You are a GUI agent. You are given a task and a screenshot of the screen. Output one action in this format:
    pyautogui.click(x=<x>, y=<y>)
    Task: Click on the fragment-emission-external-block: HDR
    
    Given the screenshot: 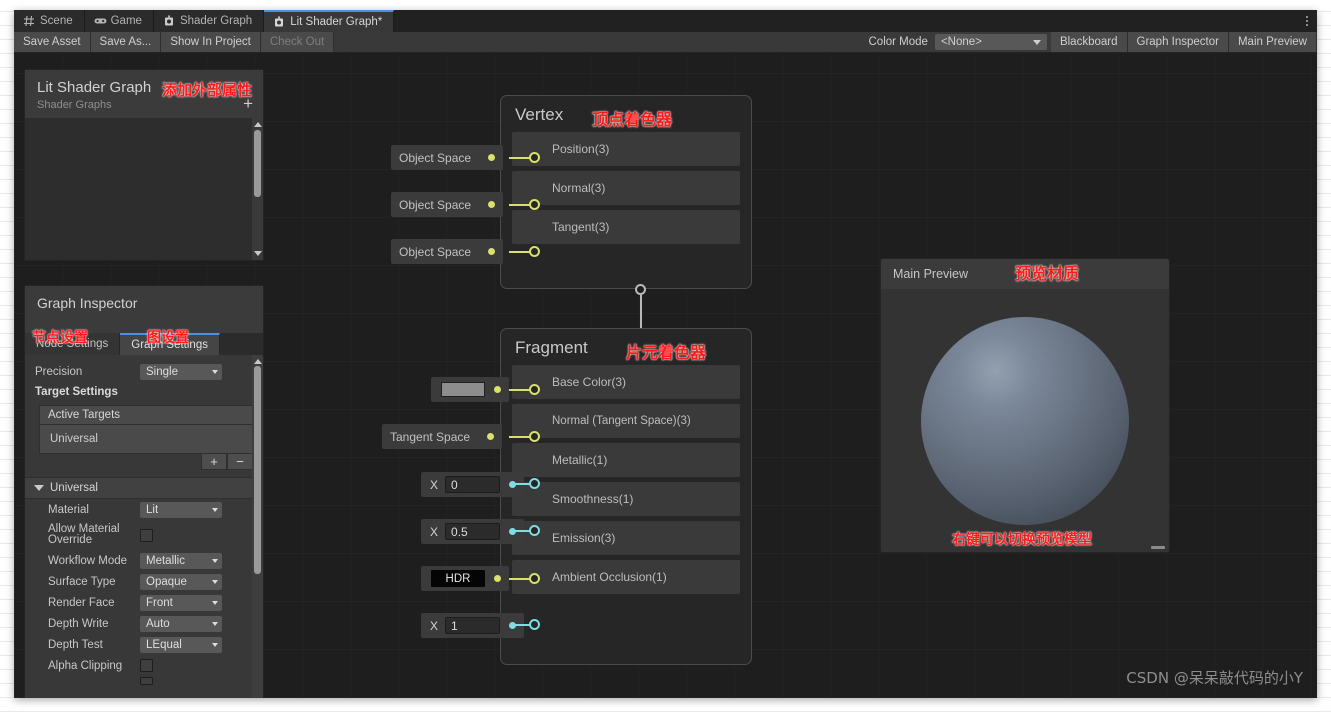 What is the action you would take?
    pyautogui.click(x=465, y=578)
    